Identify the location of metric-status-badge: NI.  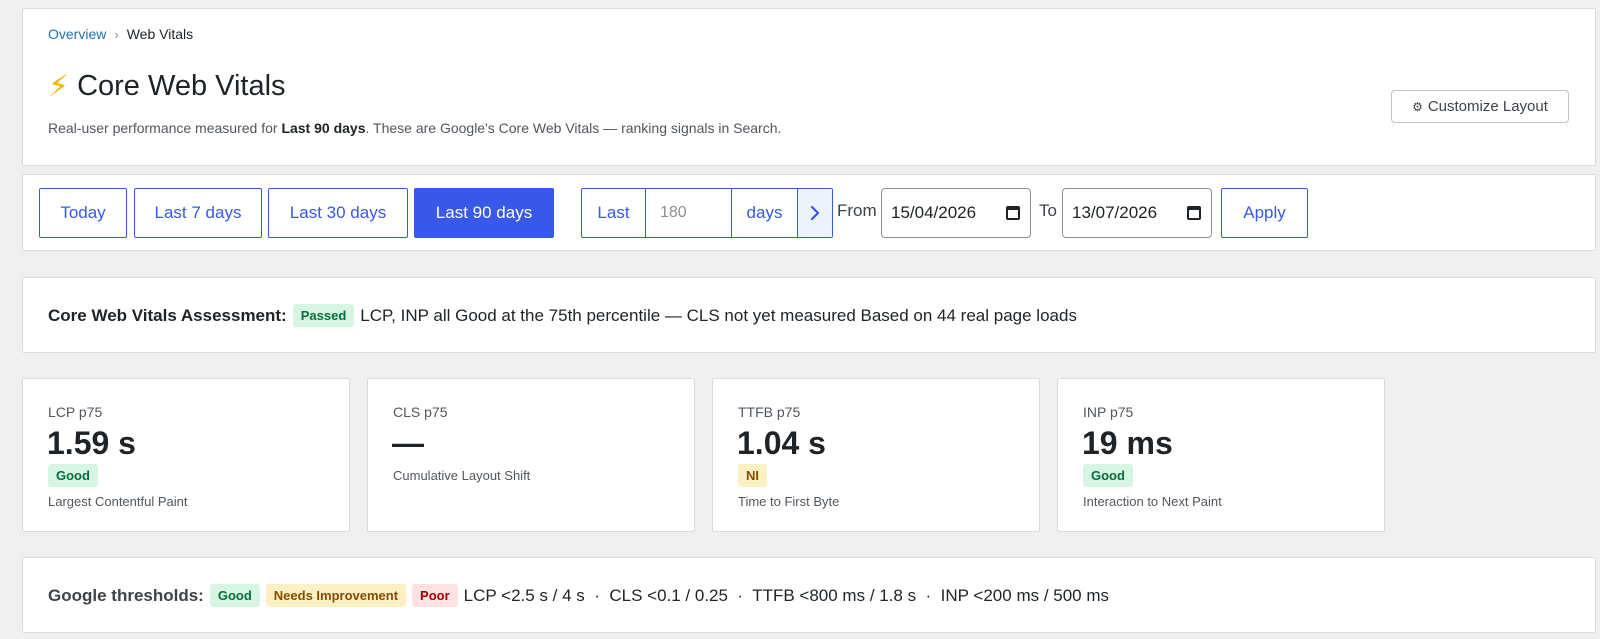
(752, 475).